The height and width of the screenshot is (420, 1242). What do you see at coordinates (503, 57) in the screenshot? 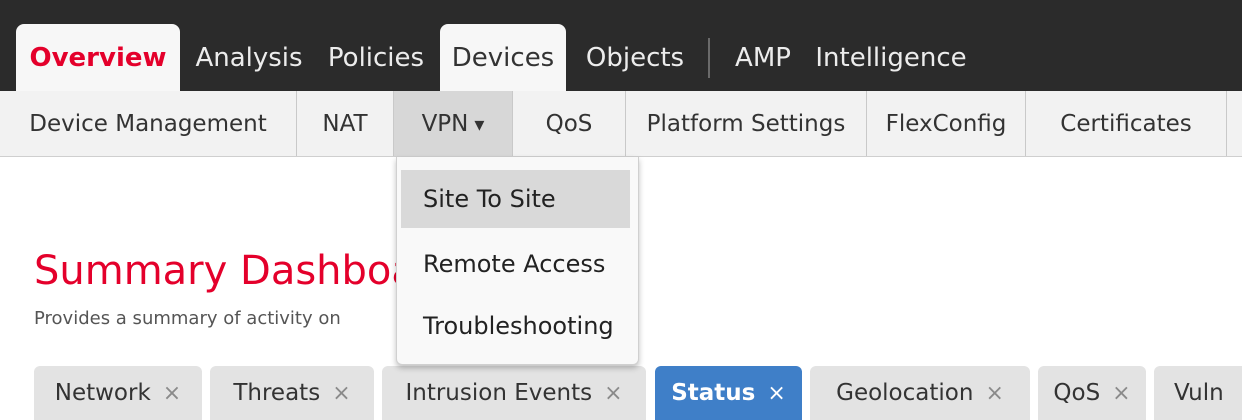
I see `tab-devices: Devices` at bounding box center [503, 57].